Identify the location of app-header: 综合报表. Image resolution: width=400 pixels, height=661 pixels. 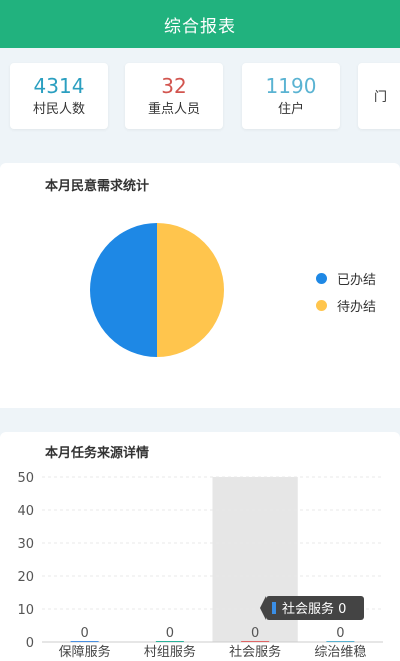
(200, 24).